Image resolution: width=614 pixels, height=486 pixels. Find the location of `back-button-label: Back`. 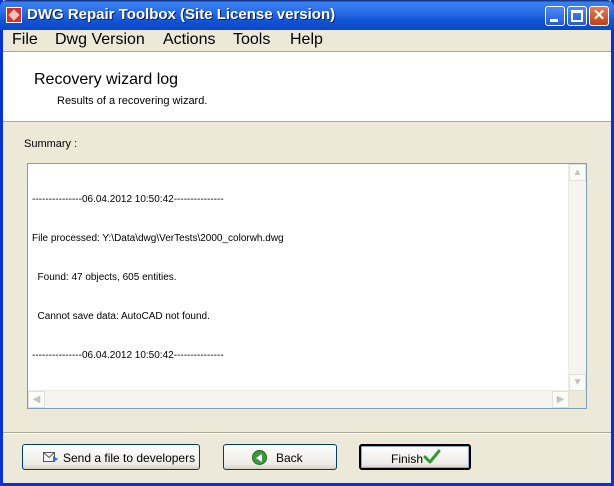

back-button-label: Back is located at coordinates (289, 458).